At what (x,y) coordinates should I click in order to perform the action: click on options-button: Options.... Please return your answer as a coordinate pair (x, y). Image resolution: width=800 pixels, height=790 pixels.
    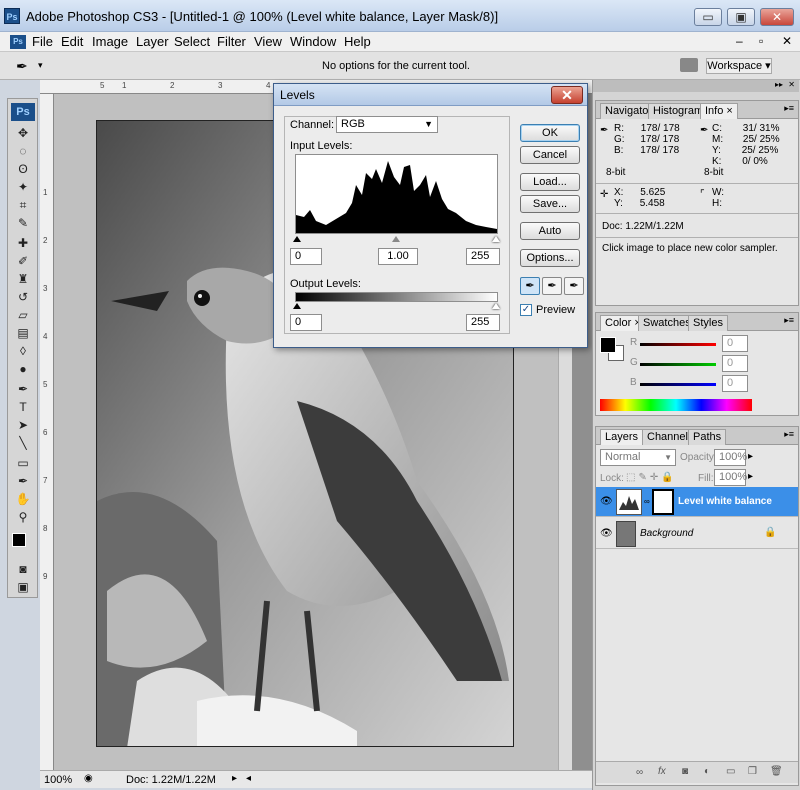
    Looking at the image, I should click on (550, 258).